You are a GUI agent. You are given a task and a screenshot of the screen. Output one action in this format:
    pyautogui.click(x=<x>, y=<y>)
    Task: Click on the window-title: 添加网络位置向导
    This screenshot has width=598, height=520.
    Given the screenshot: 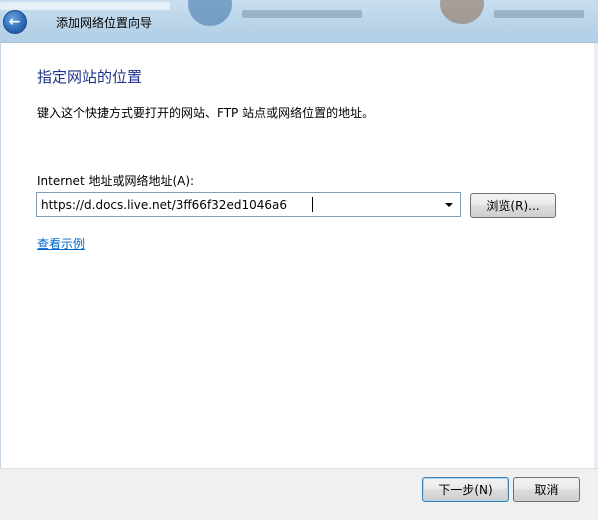 What is the action you would take?
    pyautogui.click(x=104, y=23)
    